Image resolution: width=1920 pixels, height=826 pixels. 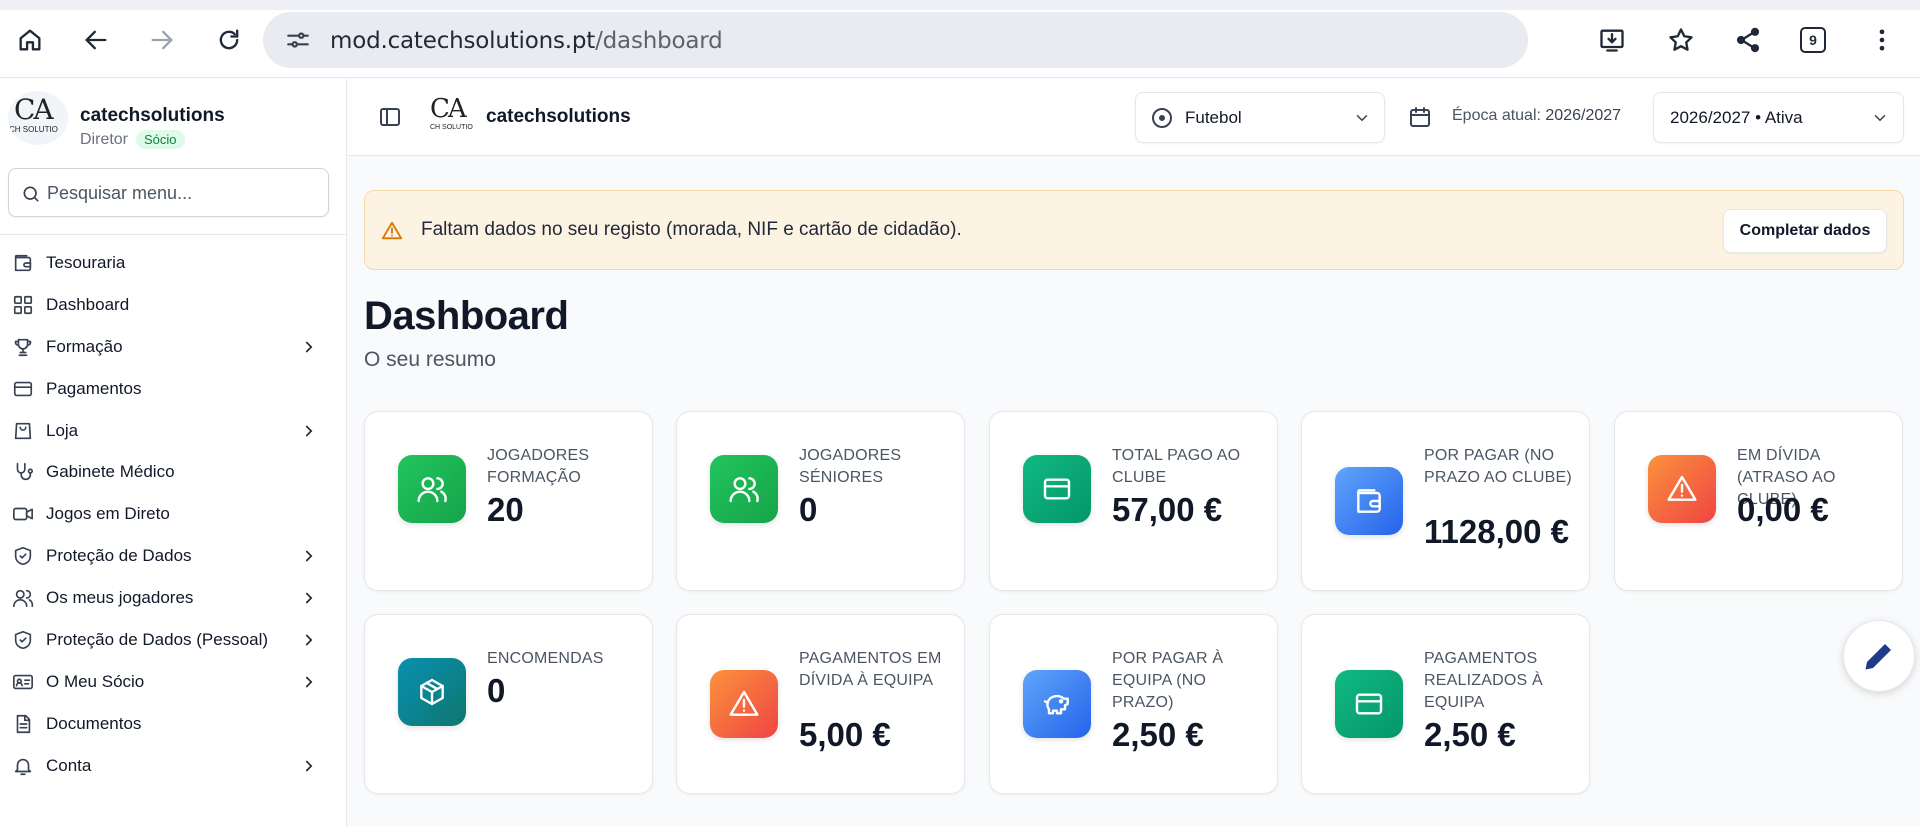 What do you see at coordinates (1499, 115) in the screenshot?
I see `current-season-label: Época atual:` at bounding box center [1499, 115].